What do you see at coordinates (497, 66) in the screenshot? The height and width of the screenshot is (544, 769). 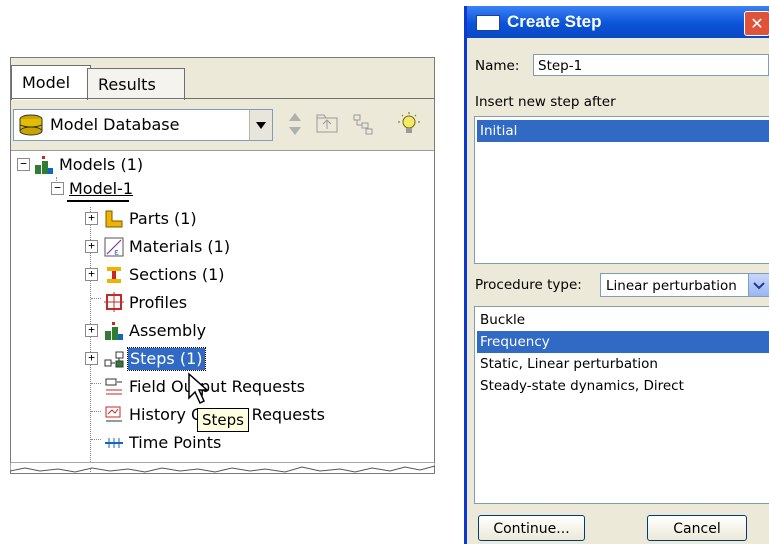 I see `name-label: Name:` at bounding box center [497, 66].